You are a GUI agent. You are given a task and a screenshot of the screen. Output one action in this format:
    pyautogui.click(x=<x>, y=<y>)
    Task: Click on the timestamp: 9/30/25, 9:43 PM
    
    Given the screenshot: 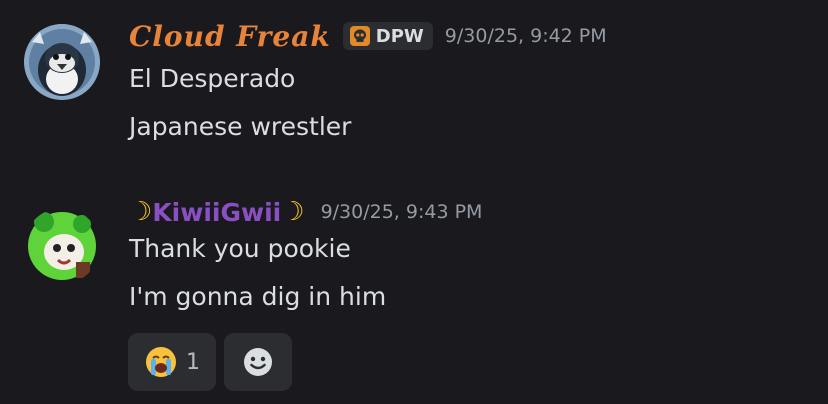 What is the action you would take?
    pyautogui.click(x=401, y=212)
    